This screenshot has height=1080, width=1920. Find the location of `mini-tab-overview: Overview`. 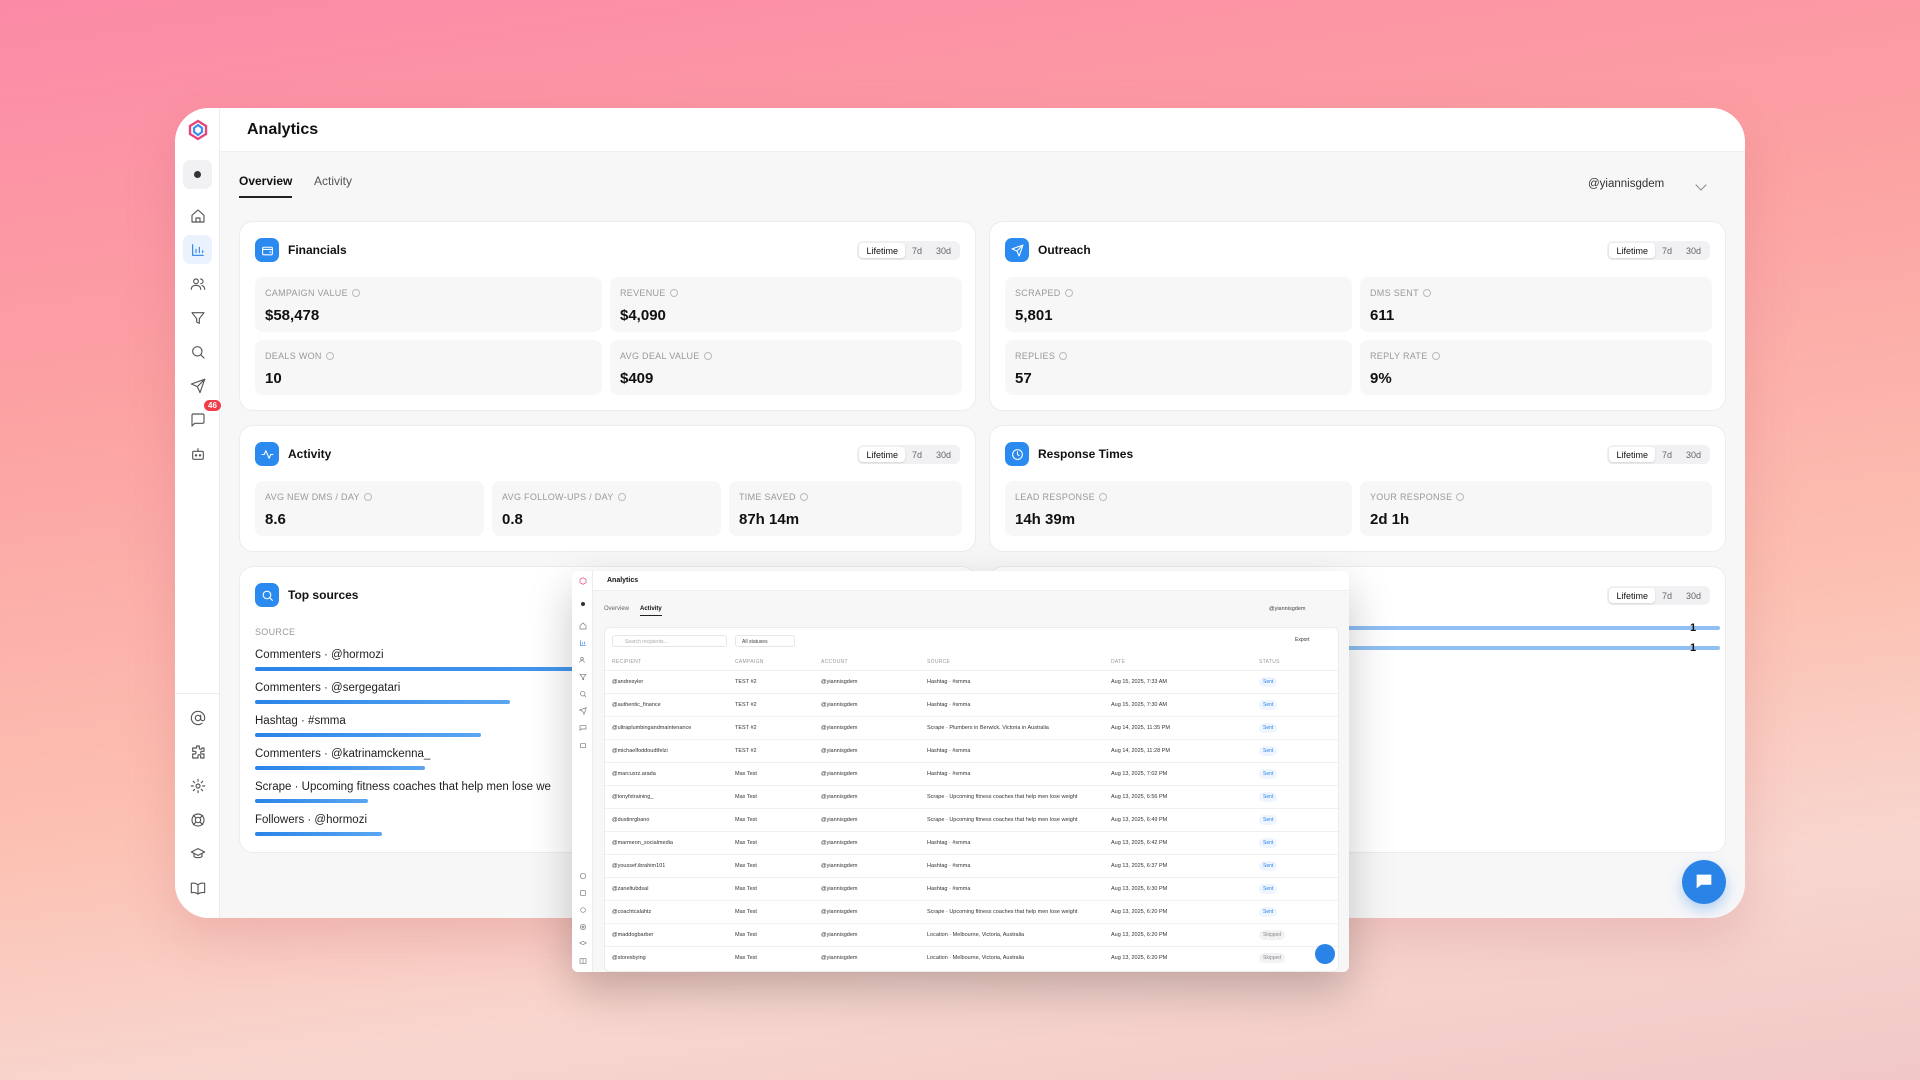

mini-tab-overview: Overview is located at coordinates (616, 609).